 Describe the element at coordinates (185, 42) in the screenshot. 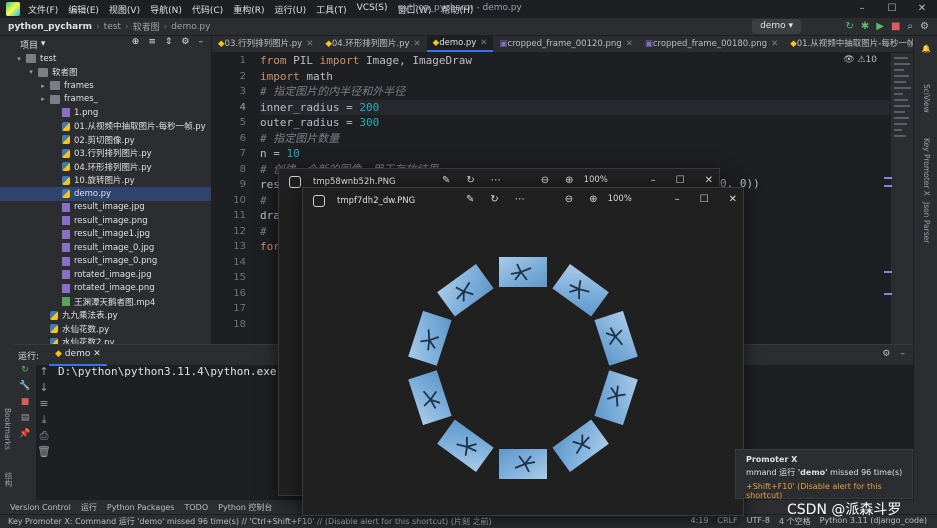

I see `gear-icon: ⚙` at that location.